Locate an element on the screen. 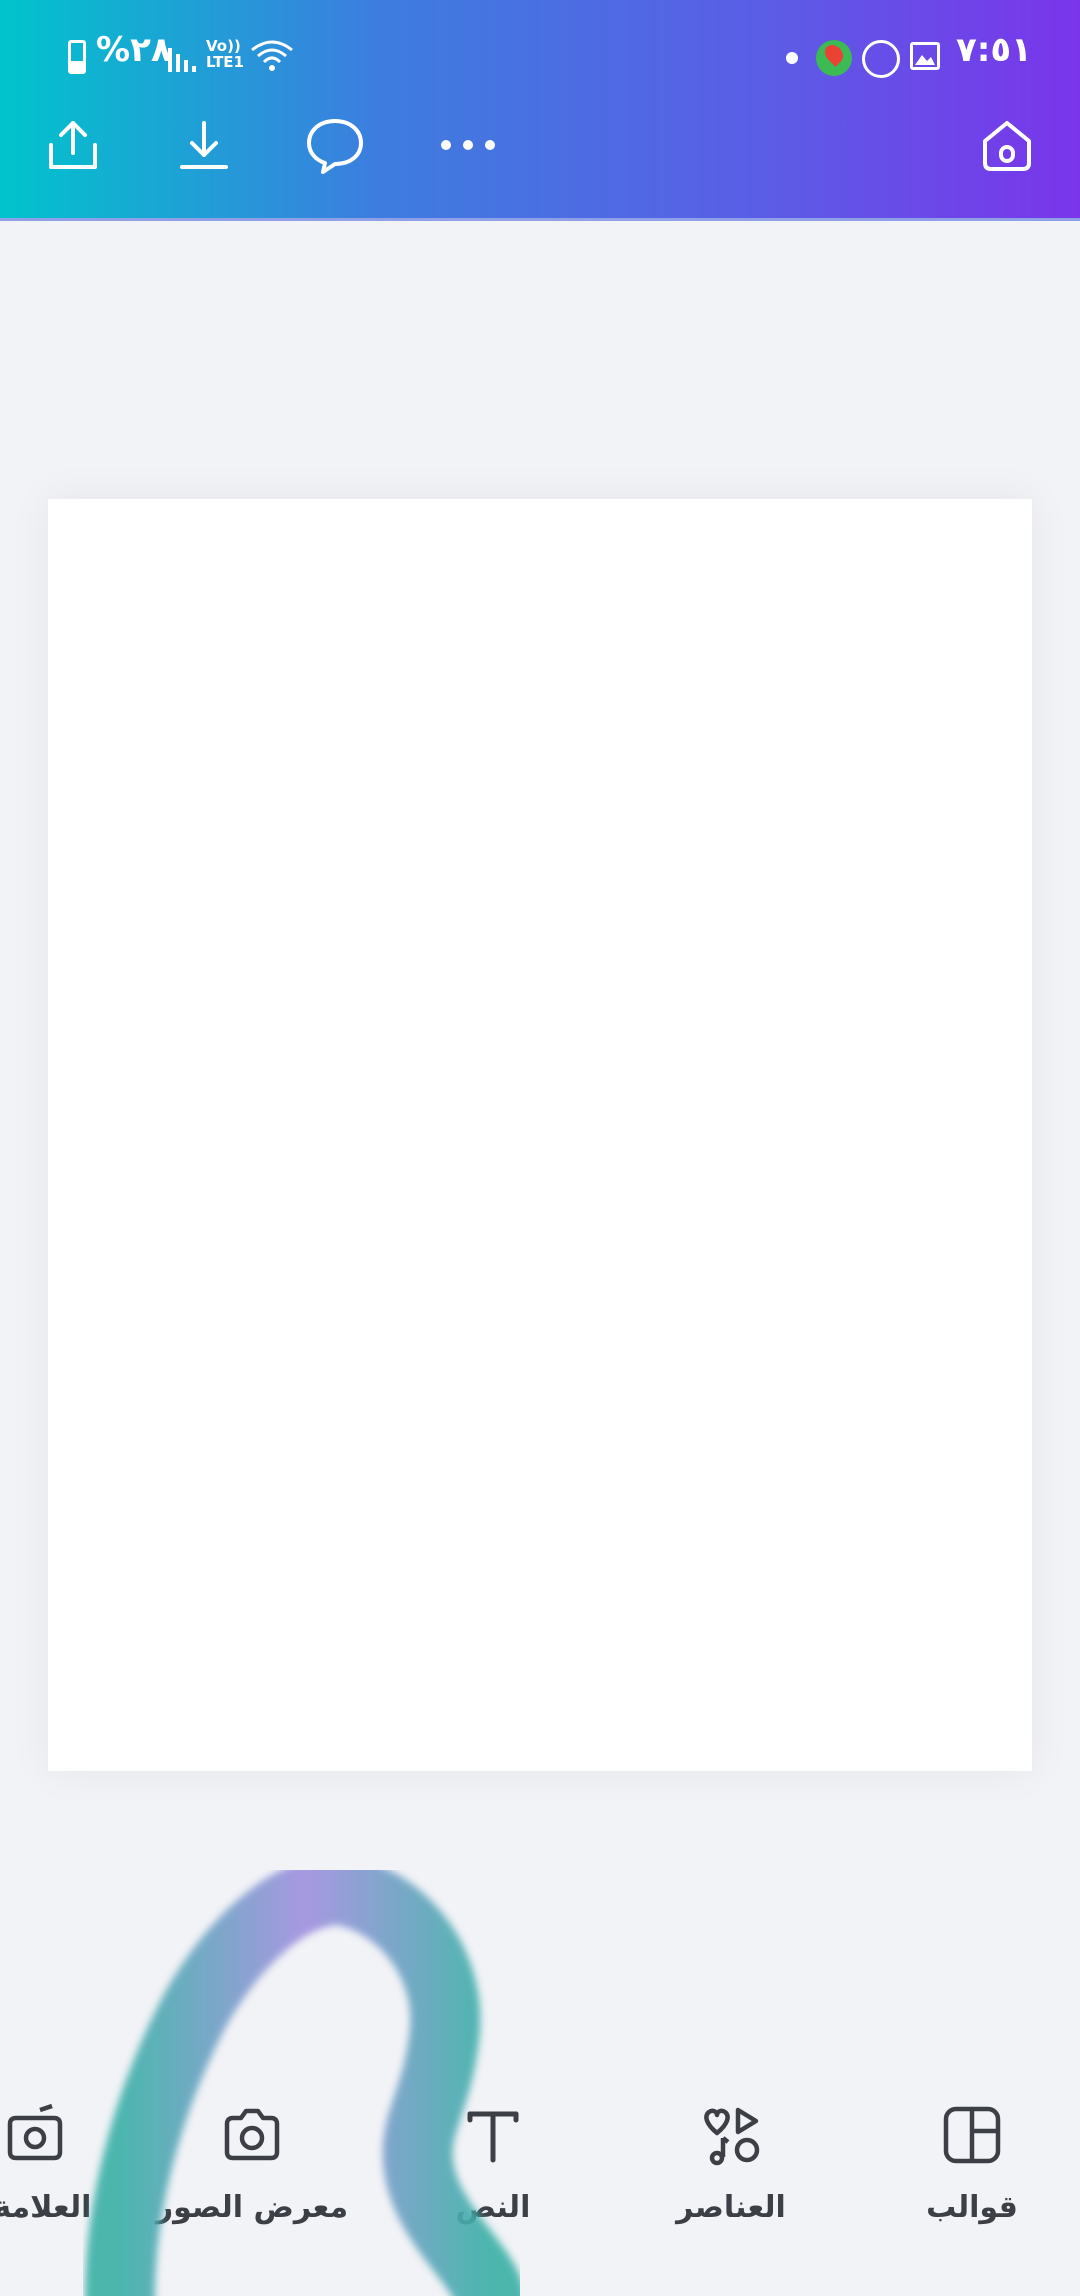 This screenshot has width=1080, height=2296. tool-text: النص is located at coordinates (493, 2162).